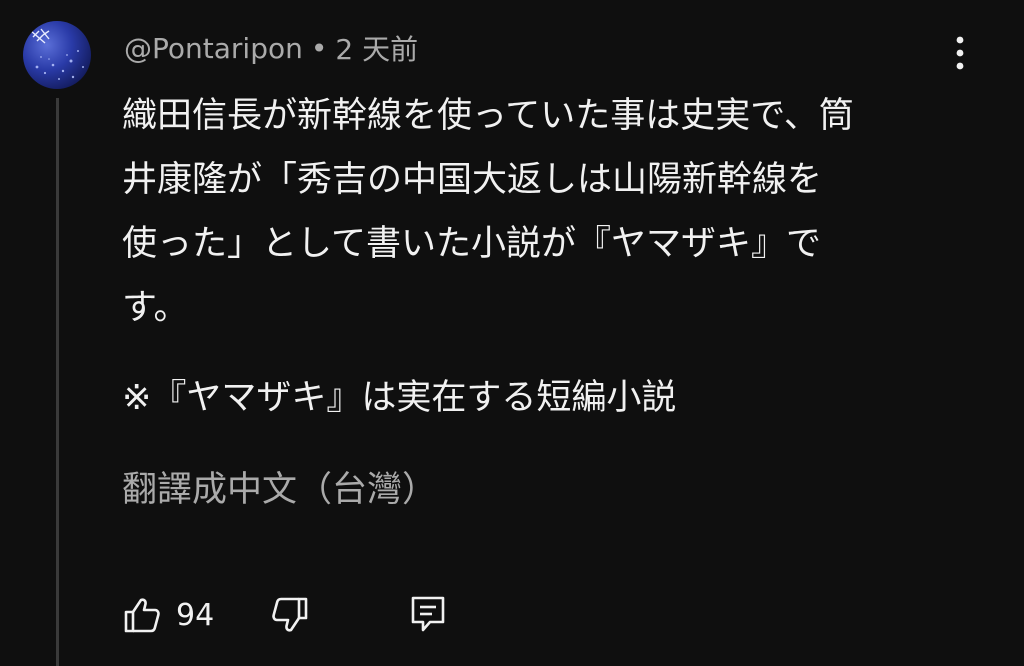  Describe the element at coordinates (195, 615) in the screenshot. I see `like-count: 94` at that location.